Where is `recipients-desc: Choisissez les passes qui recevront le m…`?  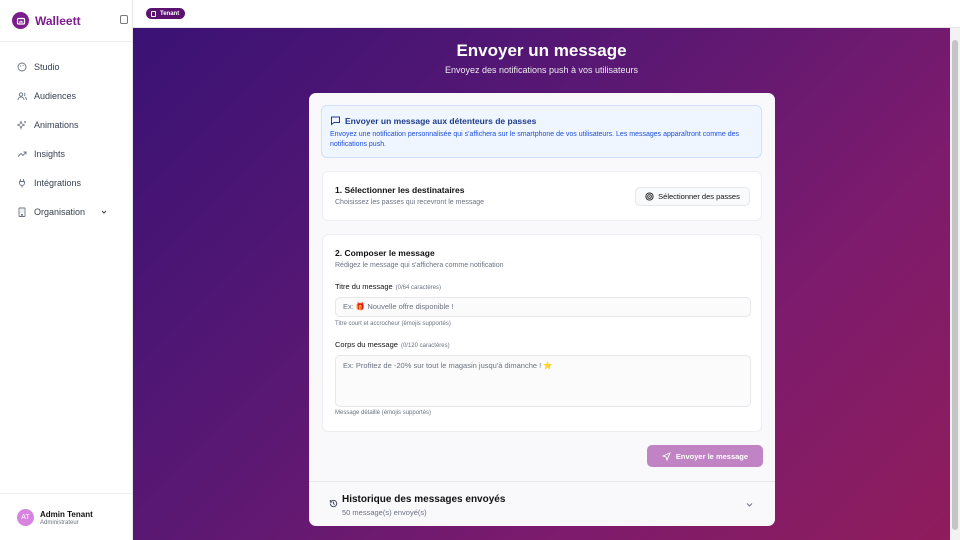 recipients-desc: Choisissez les passes qui recevront le m… is located at coordinates (410, 202).